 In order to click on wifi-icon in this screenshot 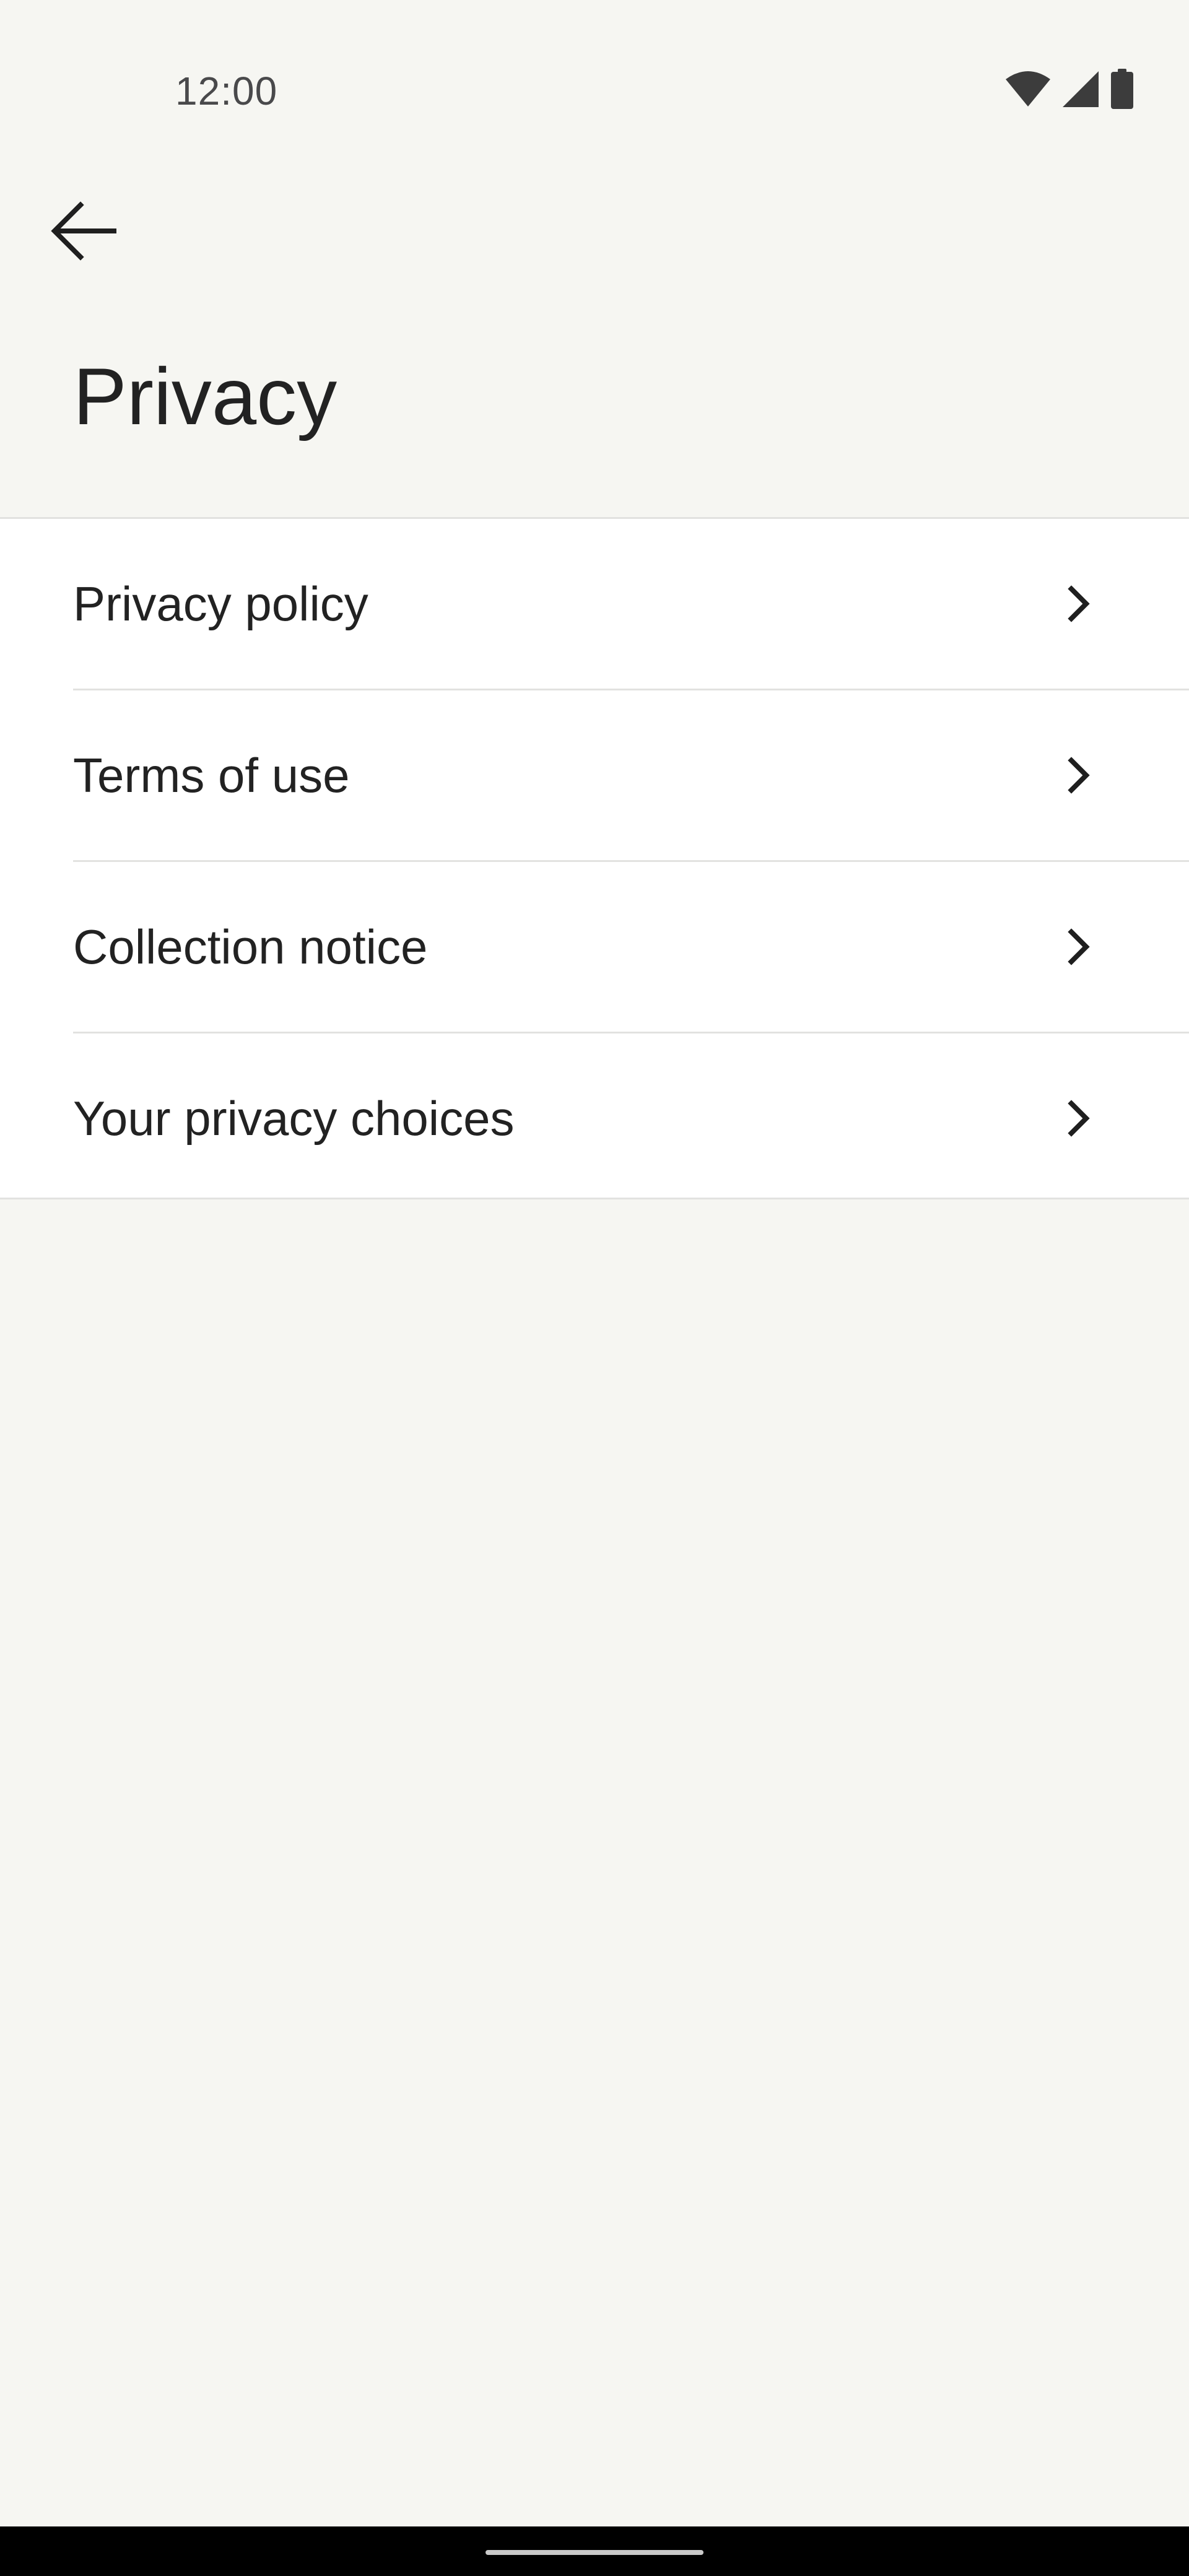, I will do `click(1028, 89)`.